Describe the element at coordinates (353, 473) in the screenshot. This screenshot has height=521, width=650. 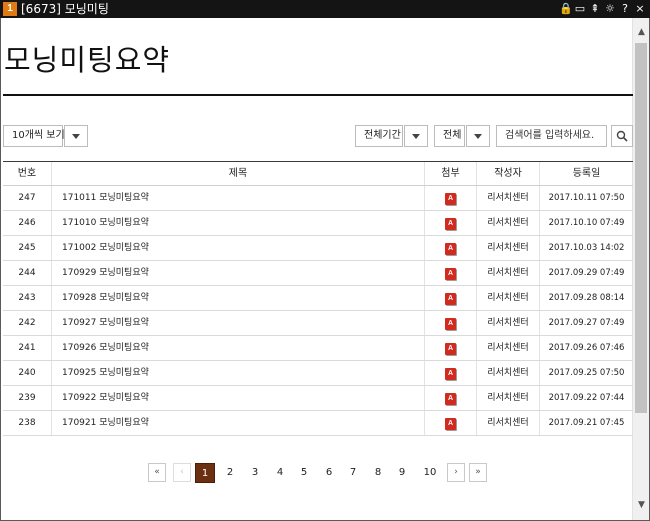
I see `page-number: 7` at that location.